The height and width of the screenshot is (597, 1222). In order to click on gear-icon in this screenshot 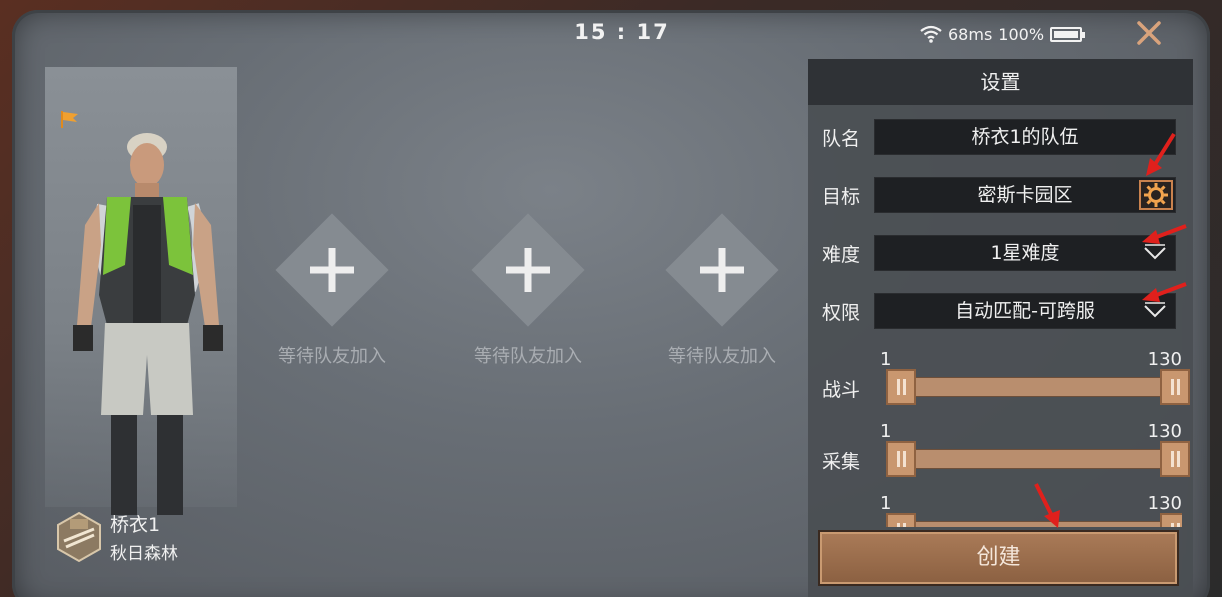, I will do `click(1156, 195)`.